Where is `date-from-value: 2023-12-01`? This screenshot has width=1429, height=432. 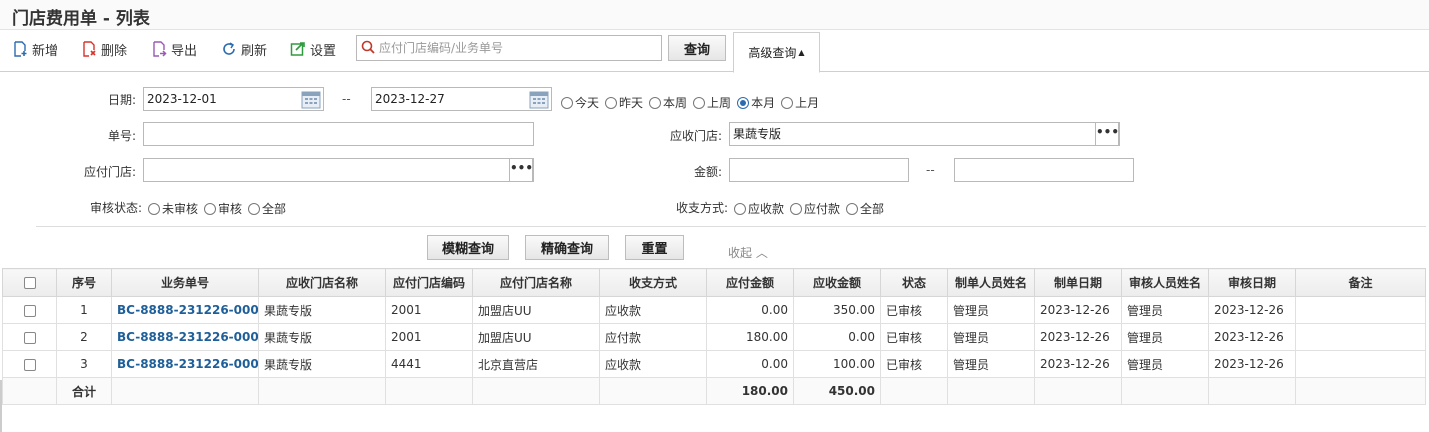
date-from-value: 2023-12-01 is located at coordinates (182, 99).